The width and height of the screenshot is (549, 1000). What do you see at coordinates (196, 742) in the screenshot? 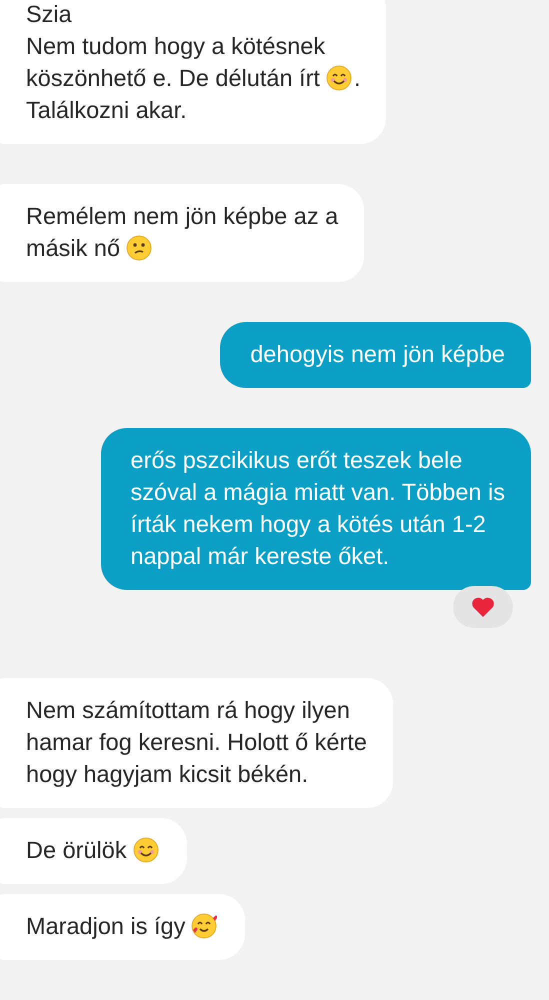
I see `message-text: hamar fog keresni. Holott ő kérte` at bounding box center [196, 742].